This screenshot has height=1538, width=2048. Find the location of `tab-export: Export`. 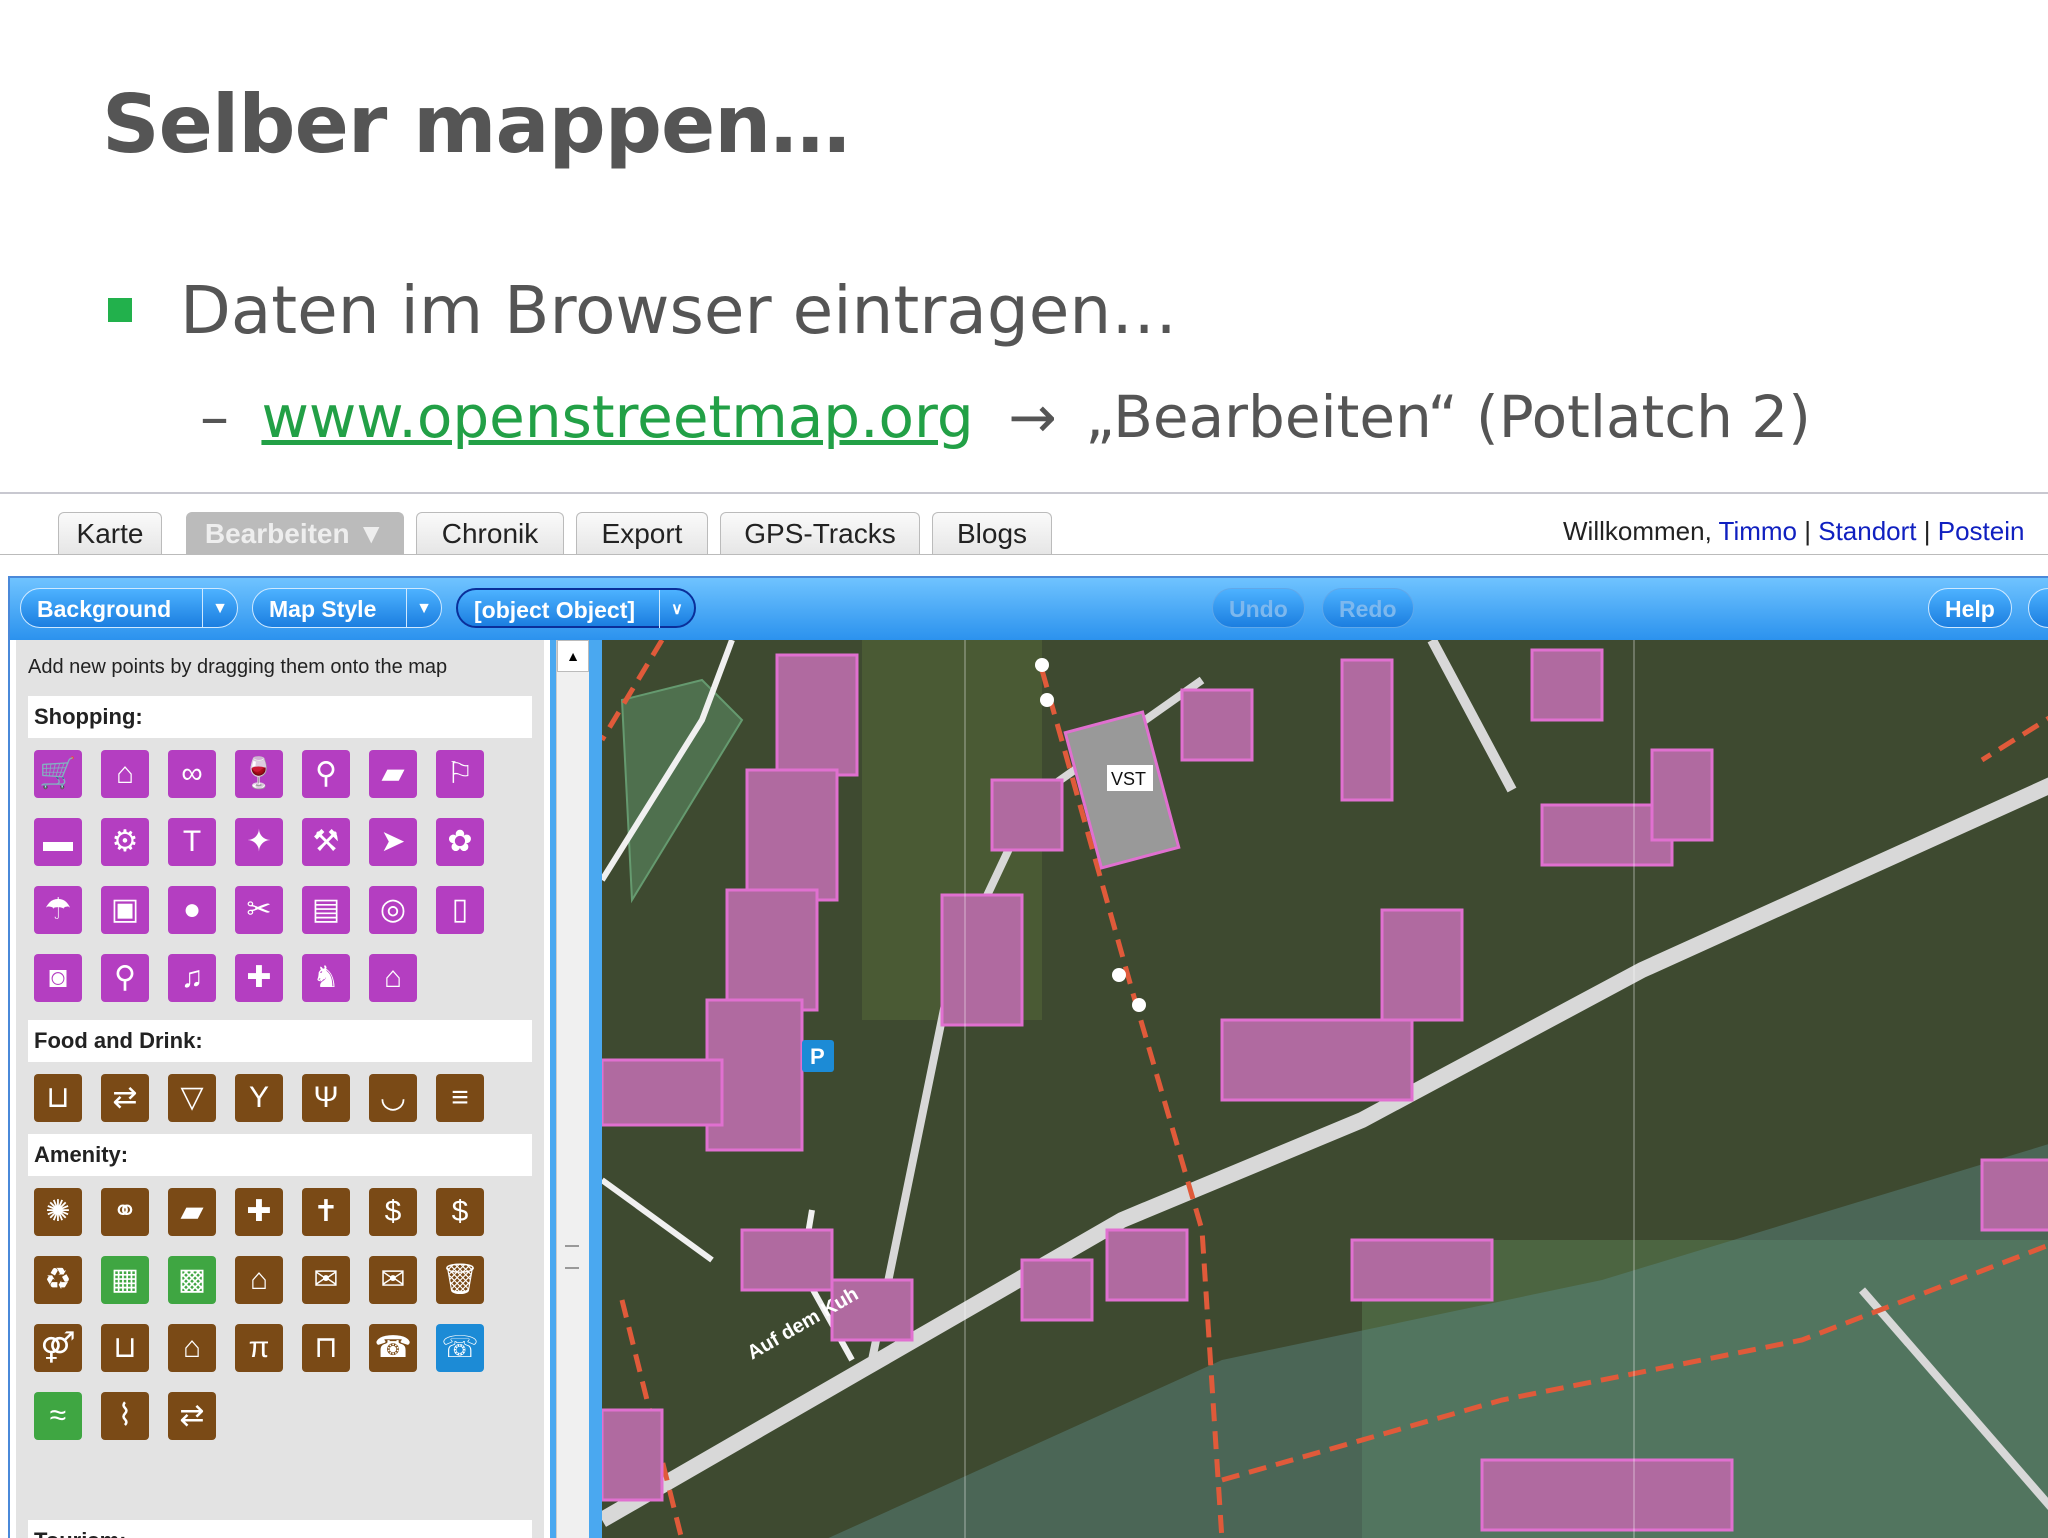

tab-export: Export is located at coordinates (642, 533).